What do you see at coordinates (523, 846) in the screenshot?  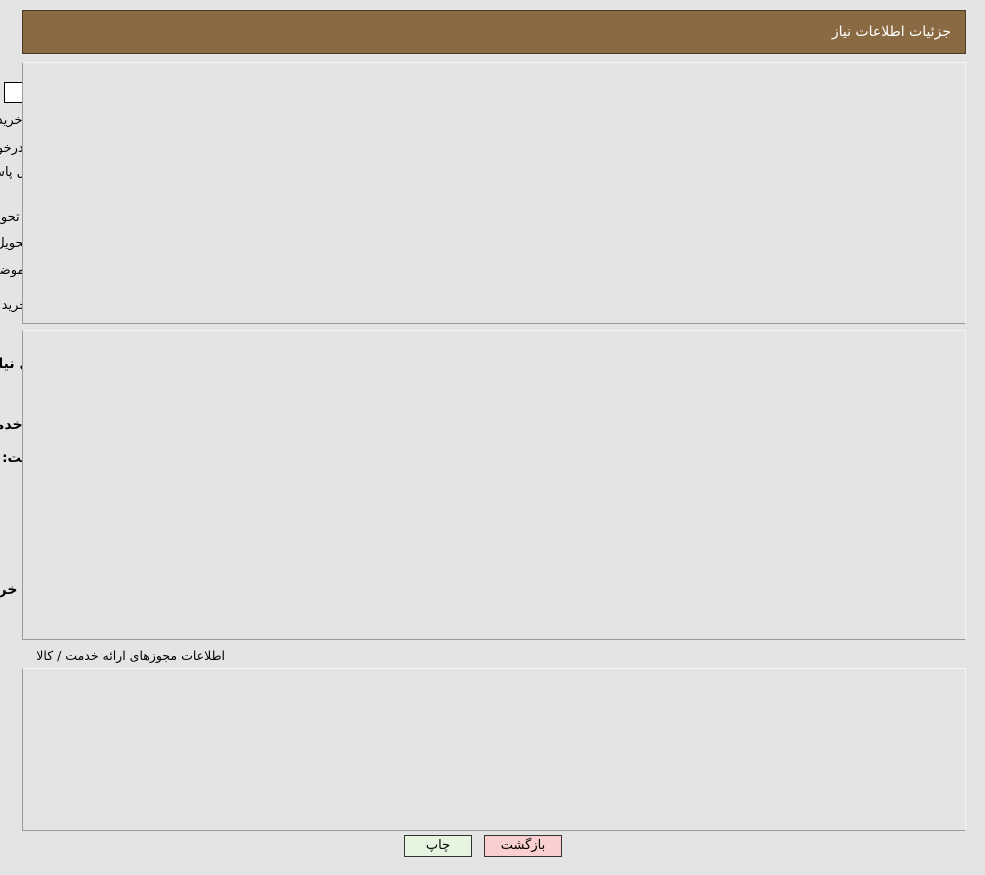 I see `back-button: بازگشت` at bounding box center [523, 846].